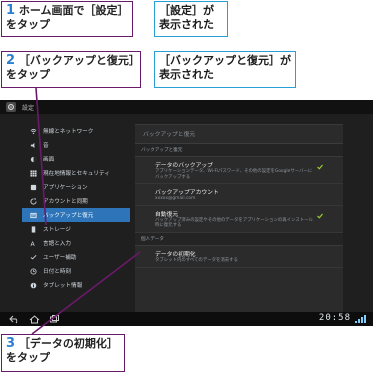  I want to click on recent-apps-icon, so click(54, 319).